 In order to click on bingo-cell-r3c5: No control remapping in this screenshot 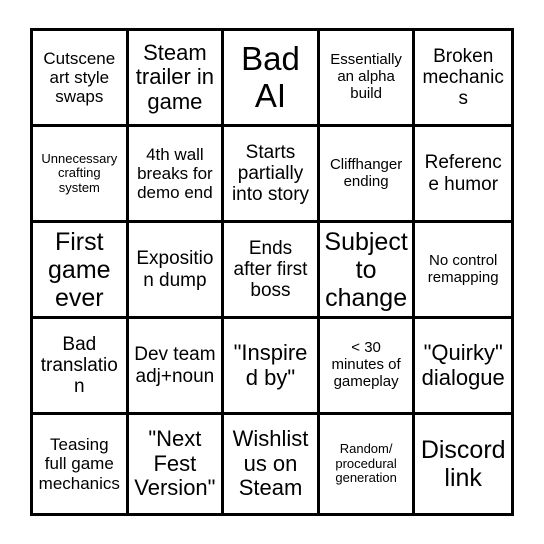, I will do `click(463, 271)`.